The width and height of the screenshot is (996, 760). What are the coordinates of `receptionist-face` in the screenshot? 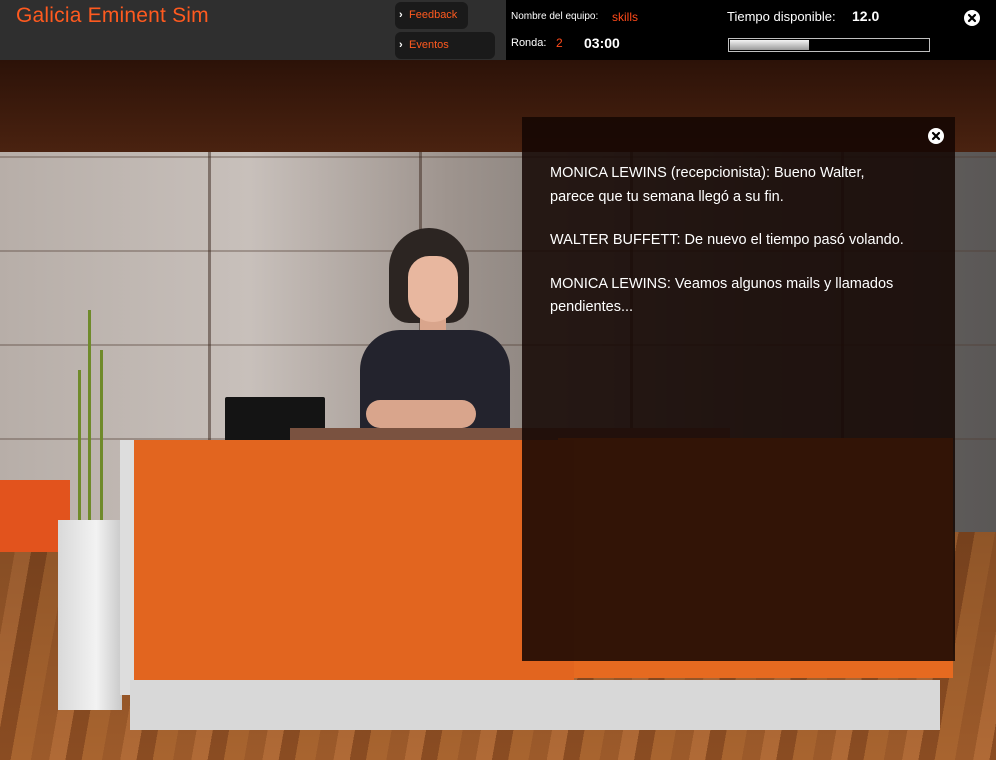 It's located at (433, 289).